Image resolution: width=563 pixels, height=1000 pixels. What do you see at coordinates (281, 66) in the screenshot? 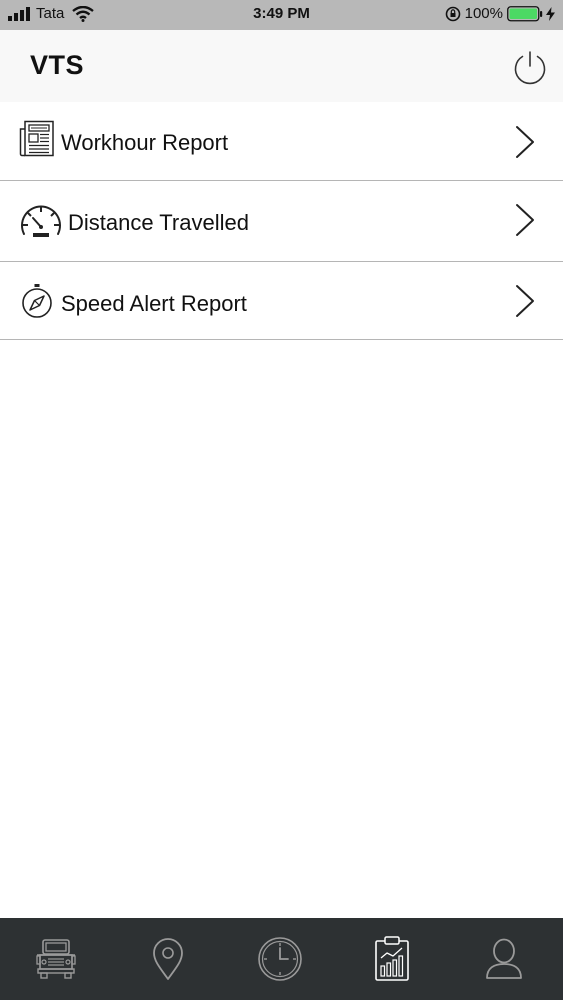
I see `app-header: VTS` at bounding box center [281, 66].